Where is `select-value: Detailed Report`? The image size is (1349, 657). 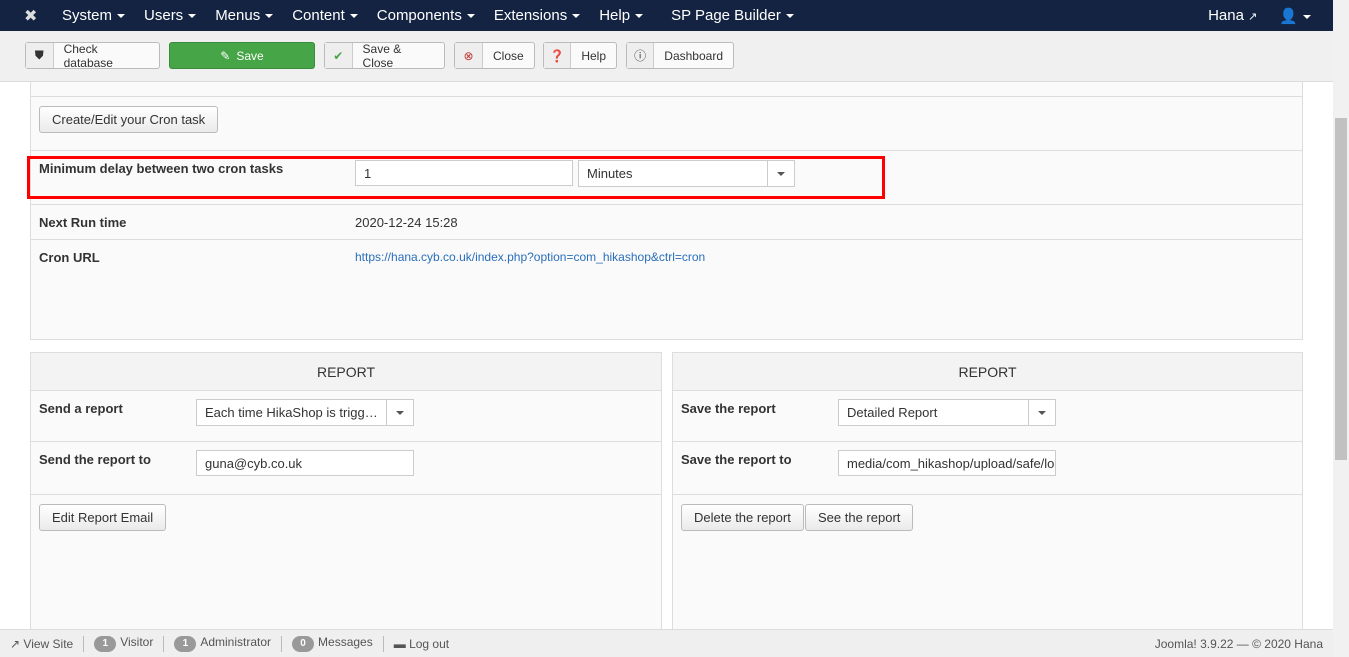 select-value: Detailed Report is located at coordinates (892, 412).